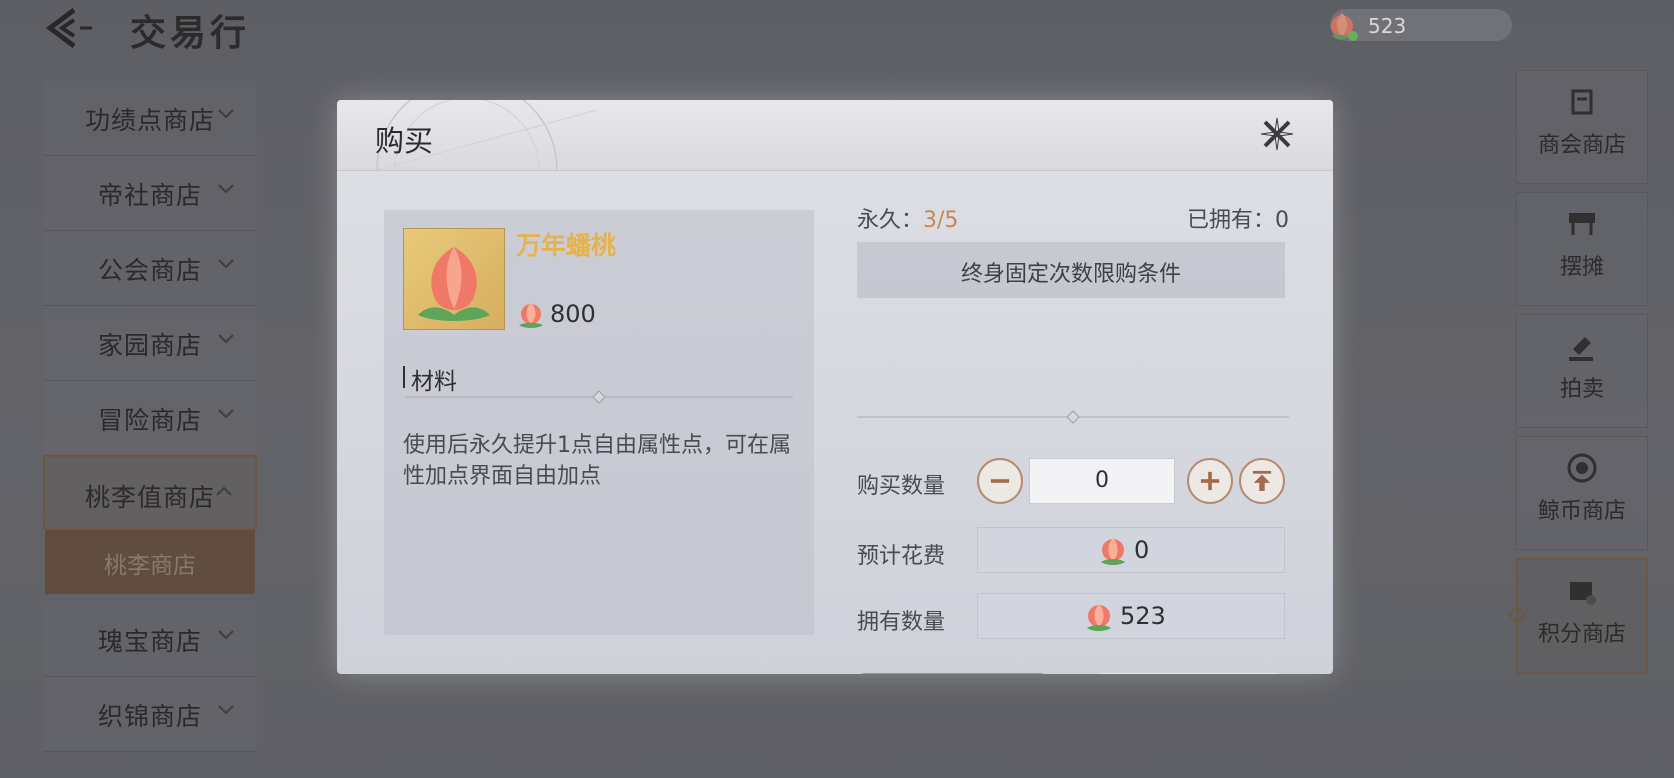 Image resolution: width=1674 pixels, height=778 pixels. I want to click on estimated-cost-box: 0, so click(1131, 550).